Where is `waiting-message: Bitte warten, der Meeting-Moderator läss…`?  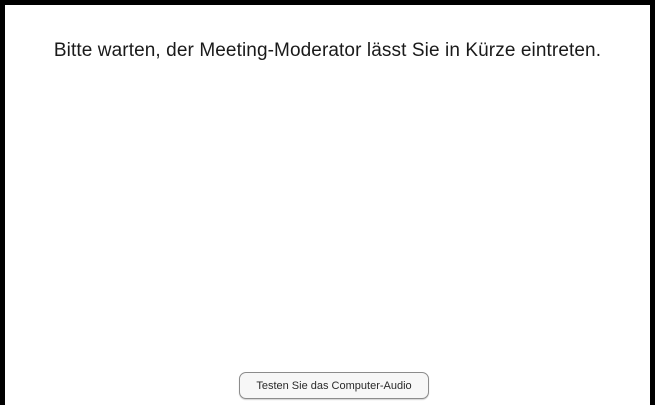 waiting-message: Bitte warten, der Meeting-Moderator läss… is located at coordinates (327, 50).